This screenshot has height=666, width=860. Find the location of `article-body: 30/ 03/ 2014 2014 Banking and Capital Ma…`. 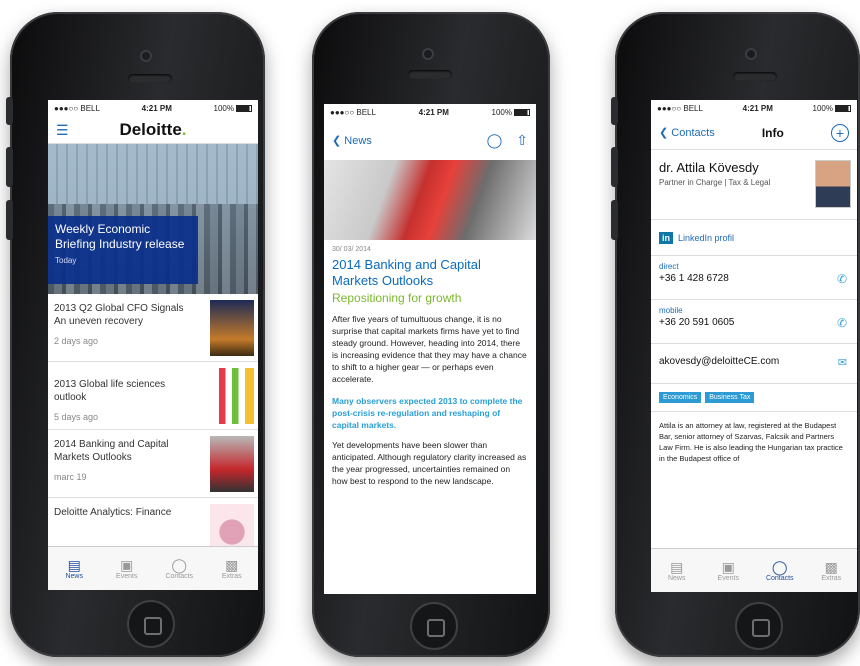

article-body: 30/ 03/ 2014 2014 Banking and Capital Ma… is located at coordinates (430, 366).